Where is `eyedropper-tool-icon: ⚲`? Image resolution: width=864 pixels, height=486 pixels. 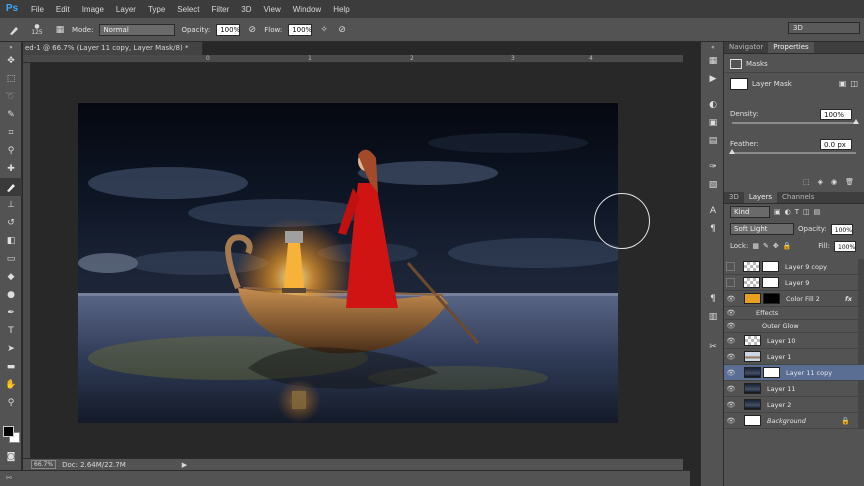
eyedropper-tool-icon: ⚲ is located at coordinates (11, 151).